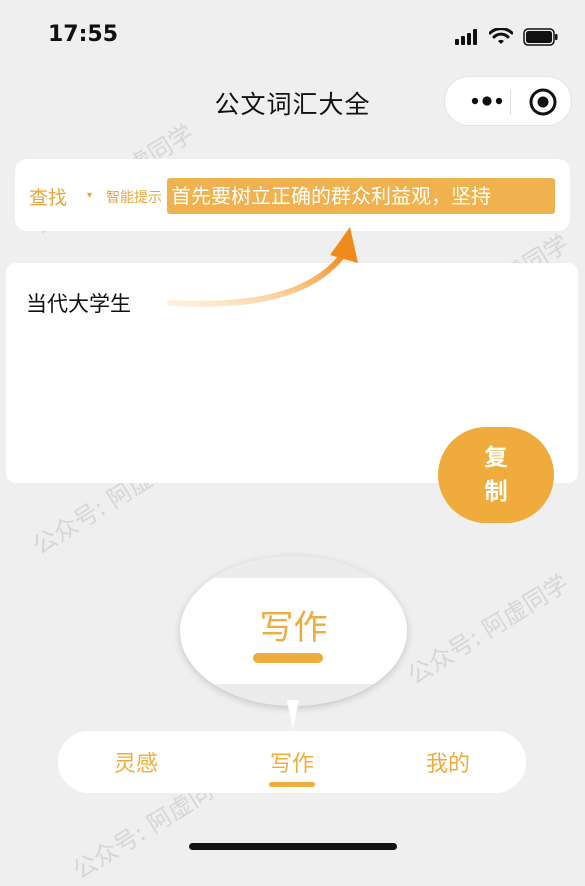 This screenshot has height=886, width=585. What do you see at coordinates (501, 36) in the screenshot?
I see `wifi-icon` at bounding box center [501, 36].